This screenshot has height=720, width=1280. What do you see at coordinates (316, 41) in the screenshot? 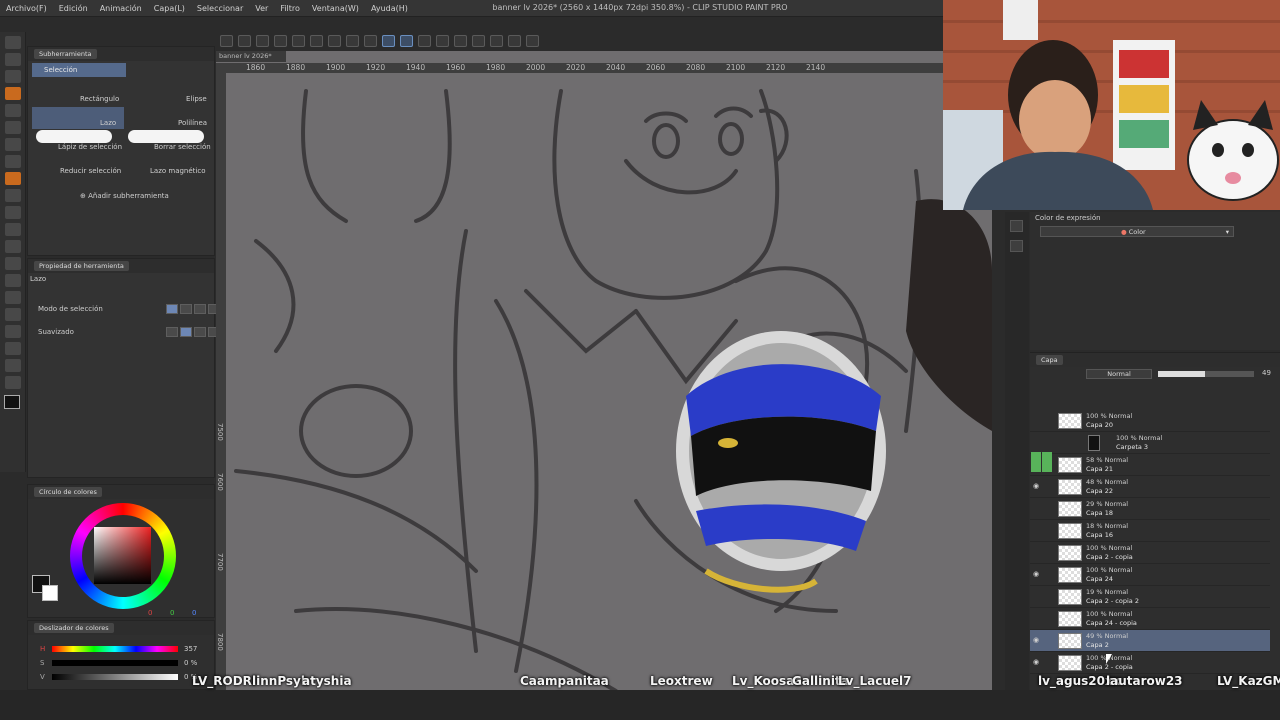
I see `redo-icon` at bounding box center [316, 41].